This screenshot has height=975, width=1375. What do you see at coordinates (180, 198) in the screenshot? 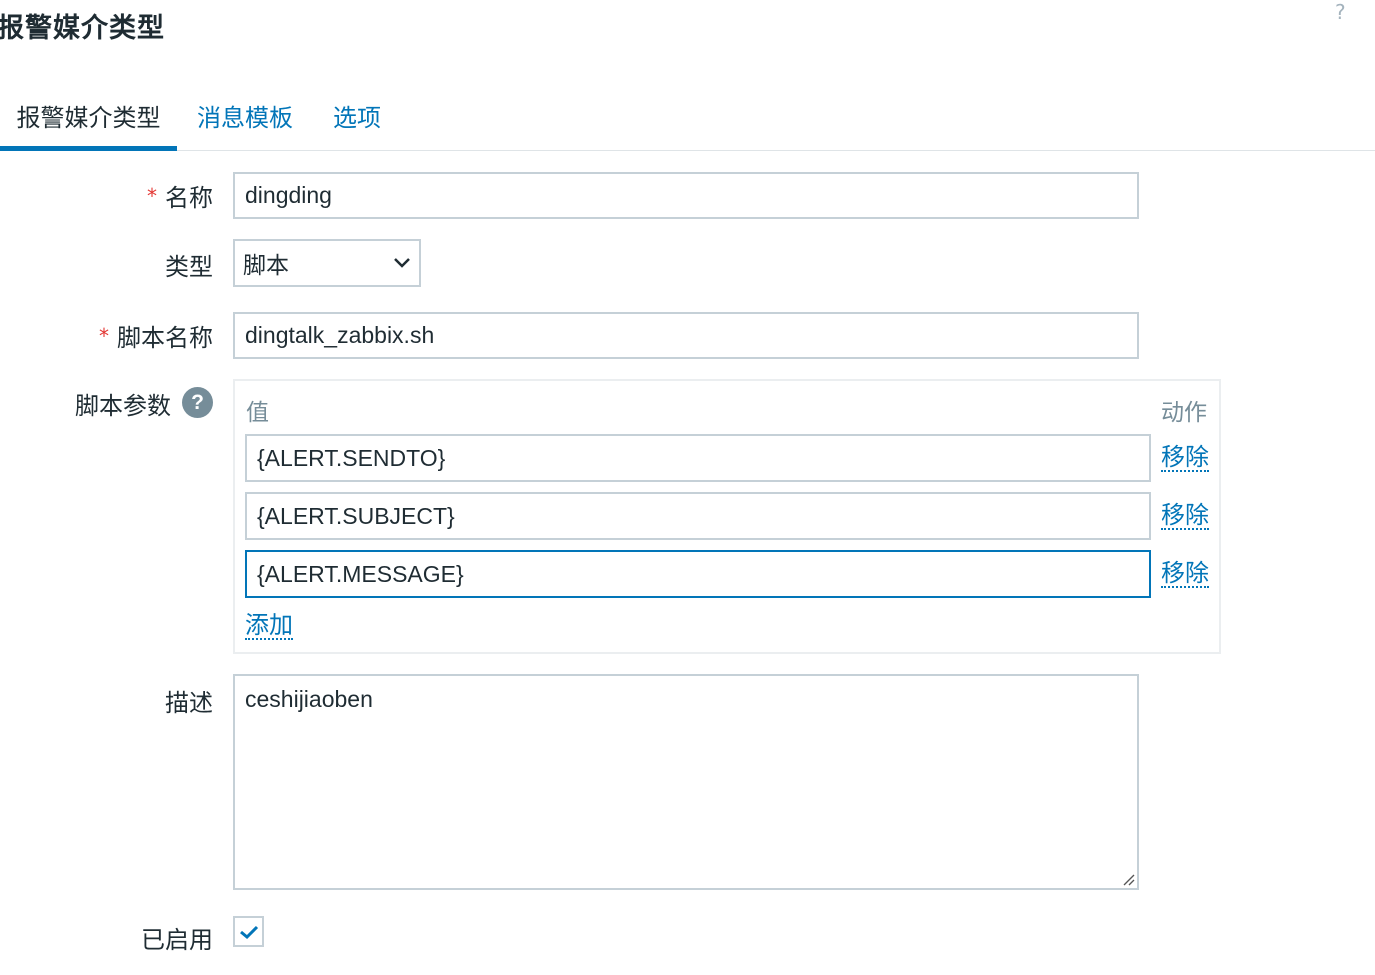
I see `name-label: * 名称` at bounding box center [180, 198].